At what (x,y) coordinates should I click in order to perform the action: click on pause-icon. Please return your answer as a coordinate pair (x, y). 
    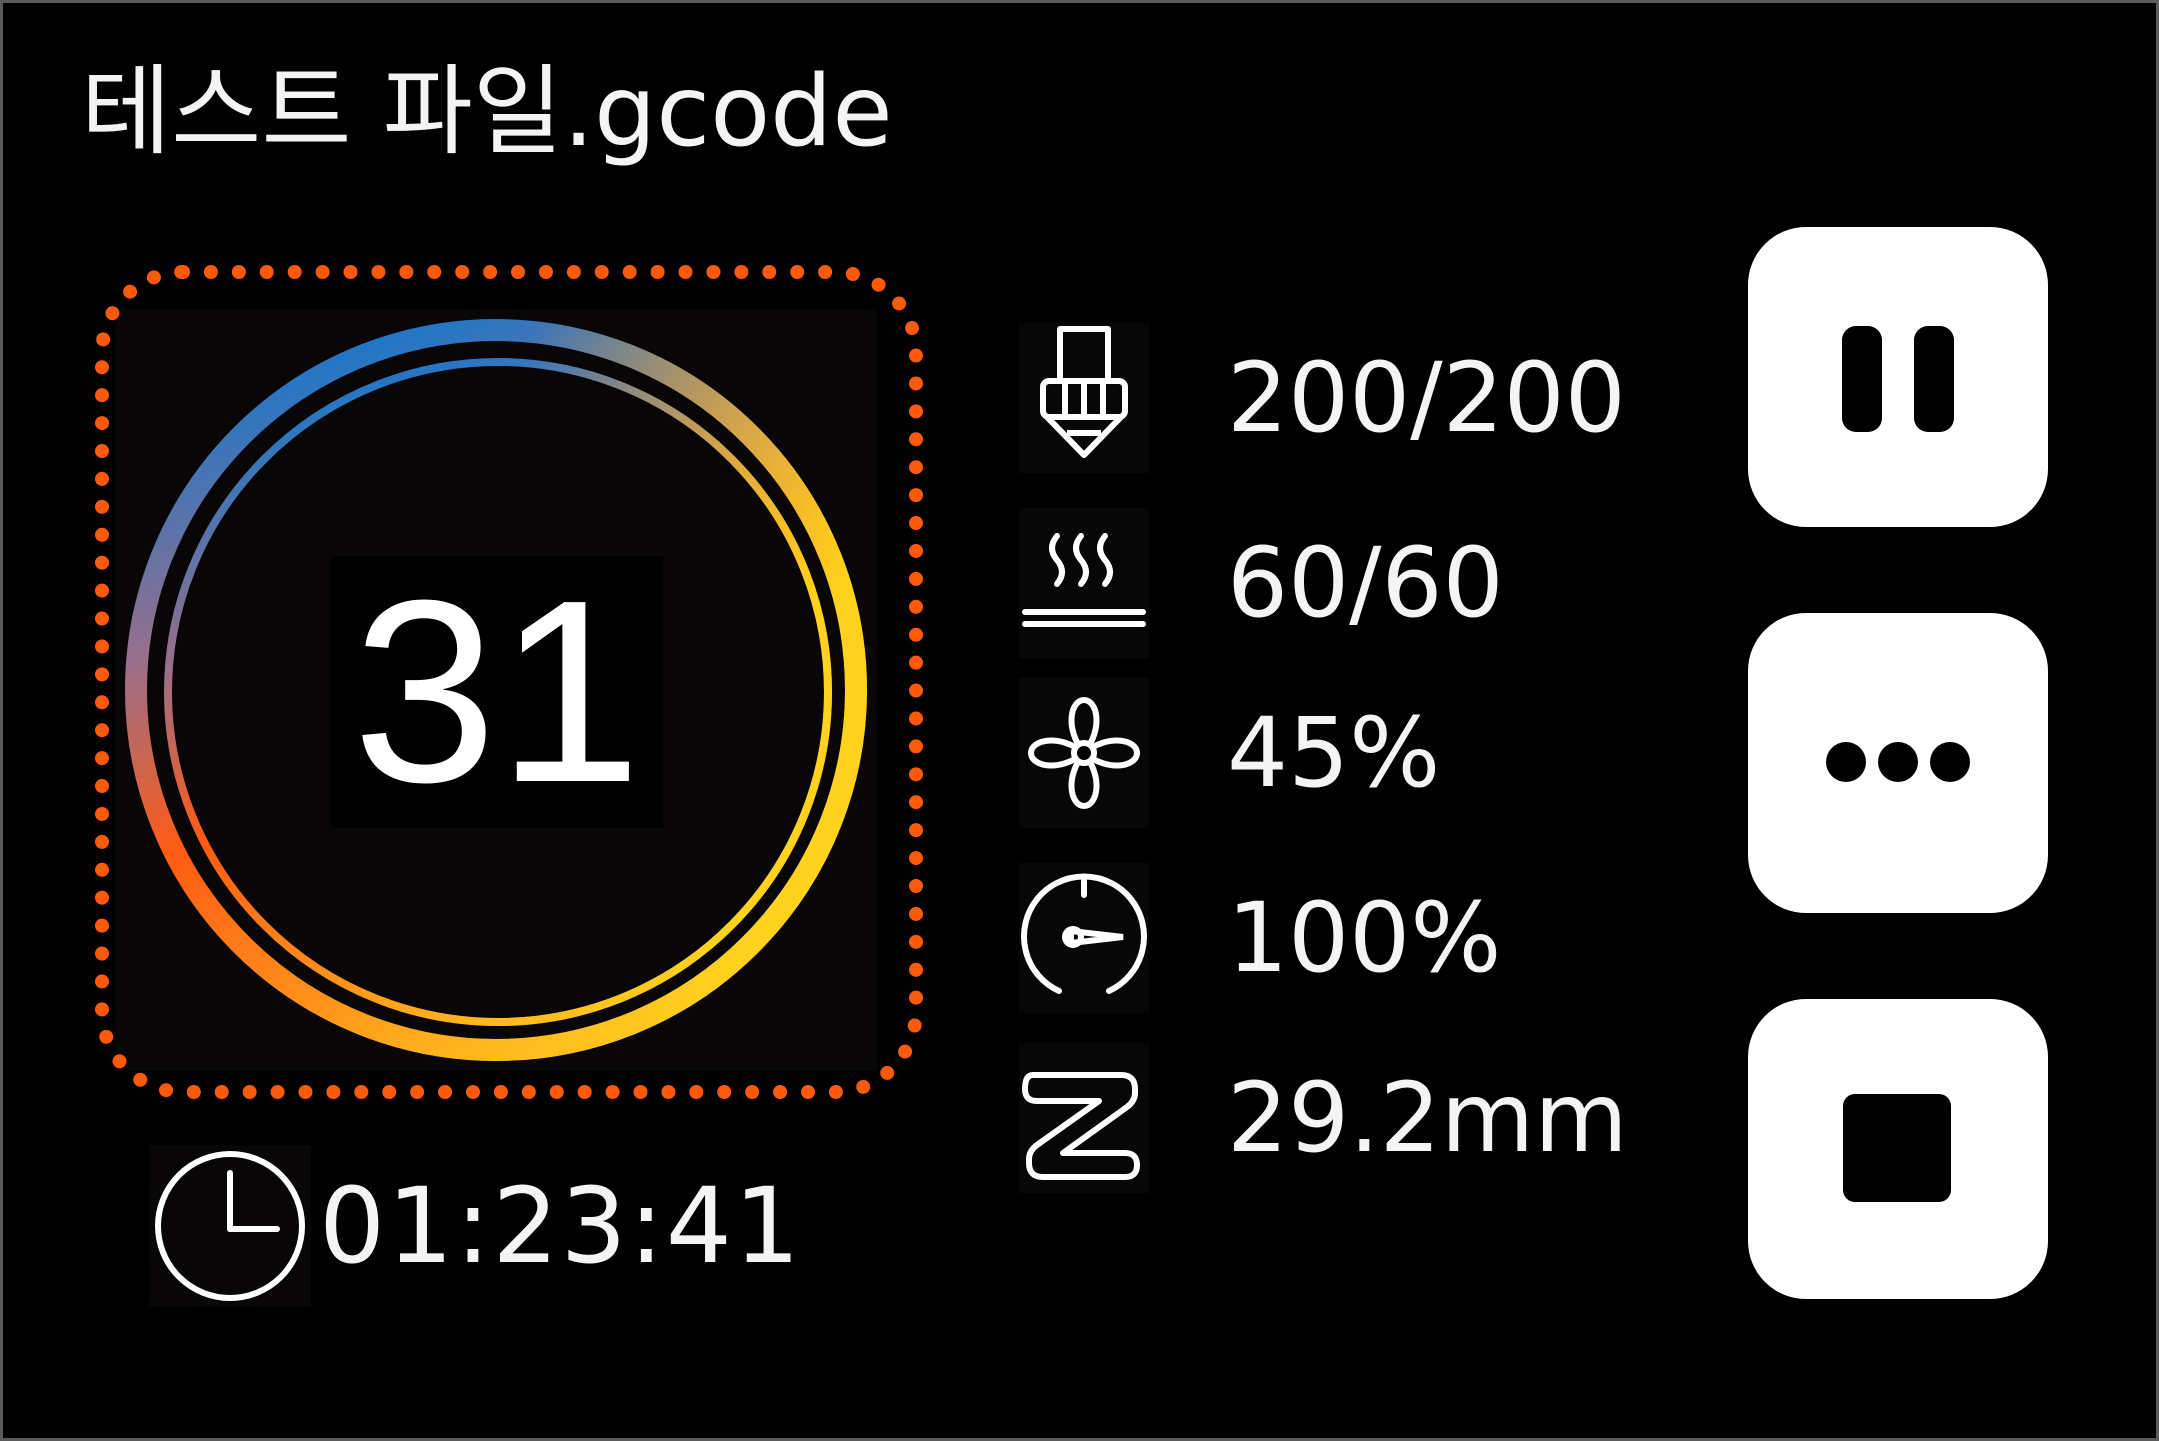
    Looking at the image, I should click on (1898, 377).